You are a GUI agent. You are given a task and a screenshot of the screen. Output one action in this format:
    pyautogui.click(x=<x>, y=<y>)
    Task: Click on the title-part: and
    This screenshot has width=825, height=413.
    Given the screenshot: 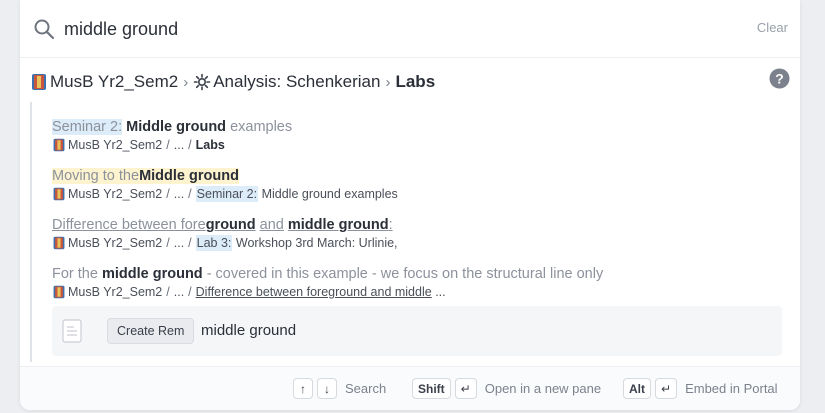 What is the action you would take?
    pyautogui.click(x=271, y=225)
    